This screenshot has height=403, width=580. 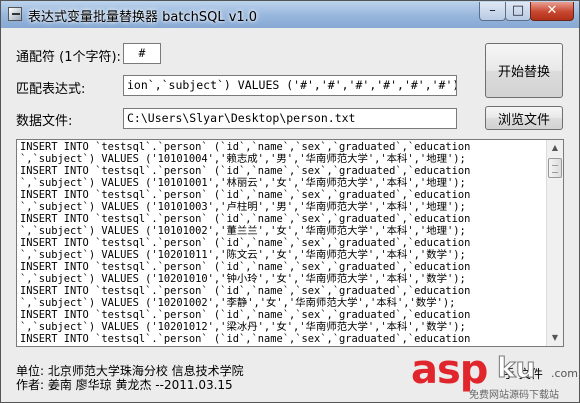 What do you see at coordinates (290, 118) in the screenshot?
I see `datafile-input: C:\Users\Slyar\Desktop\person.txt` at bounding box center [290, 118].